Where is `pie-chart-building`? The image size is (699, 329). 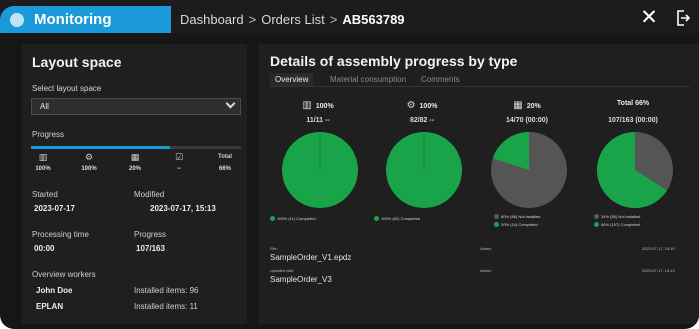
pie-chart-building is located at coordinates (320, 170).